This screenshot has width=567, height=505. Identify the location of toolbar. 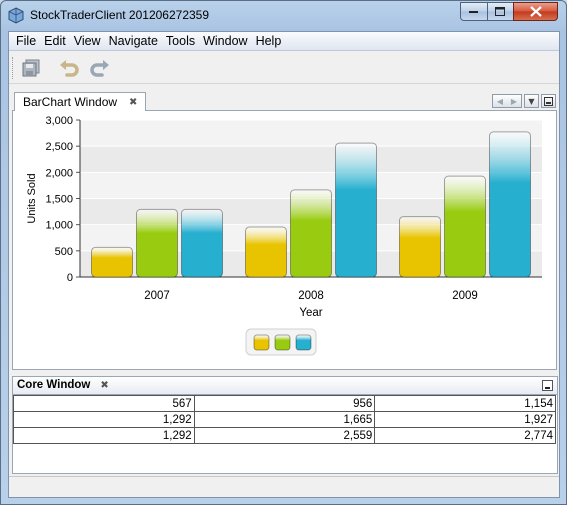
(284, 68).